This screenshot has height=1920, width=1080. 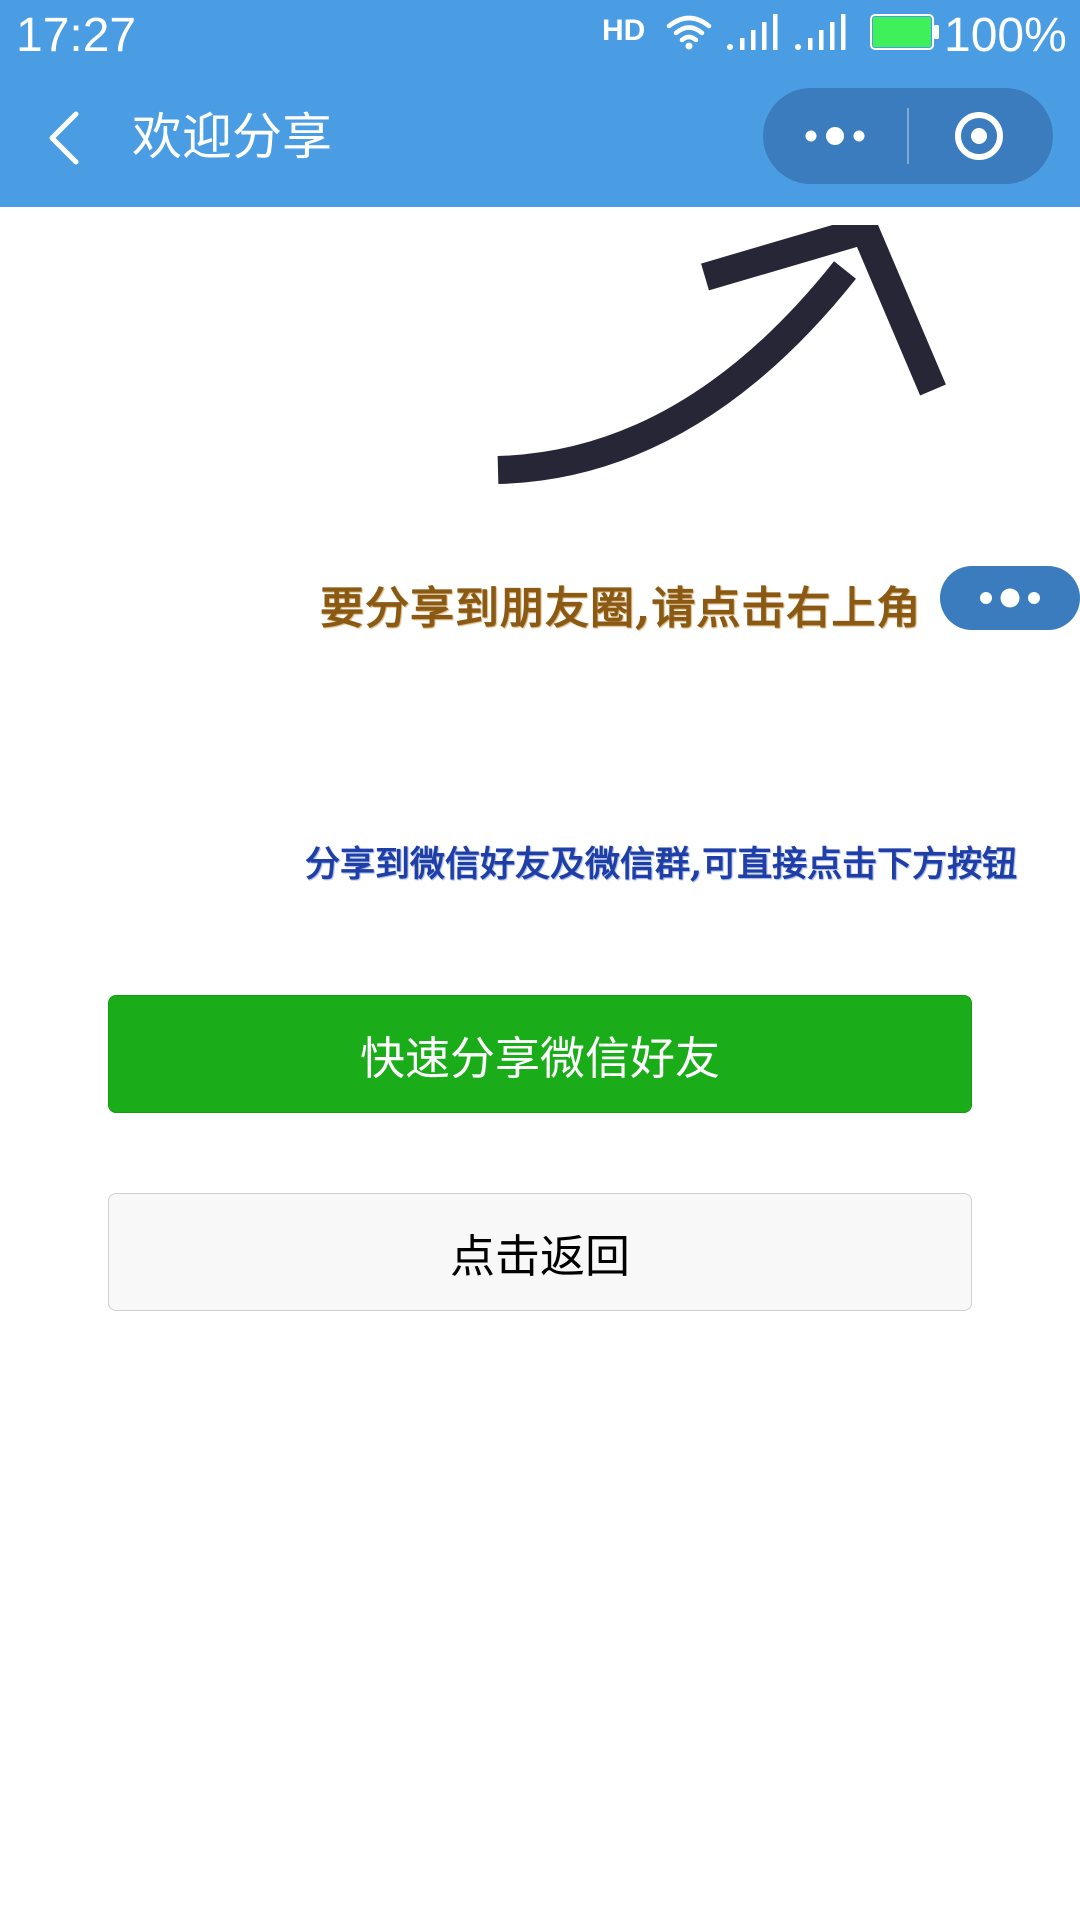 What do you see at coordinates (539, 1058) in the screenshot?
I see `share-friends-button-label: 快速分享微信好友` at bounding box center [539, 1058].